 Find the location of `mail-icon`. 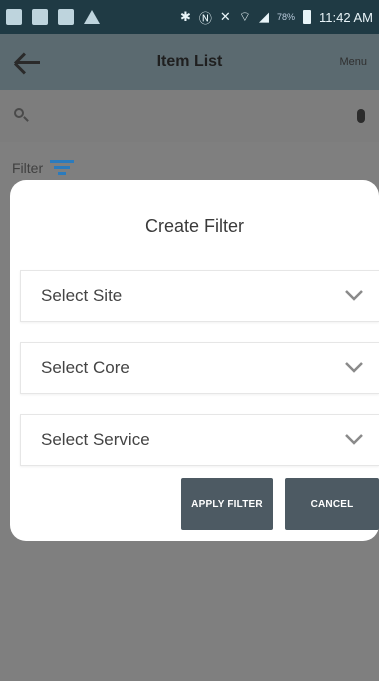

mail-icon is located at coordinates (66, 17).